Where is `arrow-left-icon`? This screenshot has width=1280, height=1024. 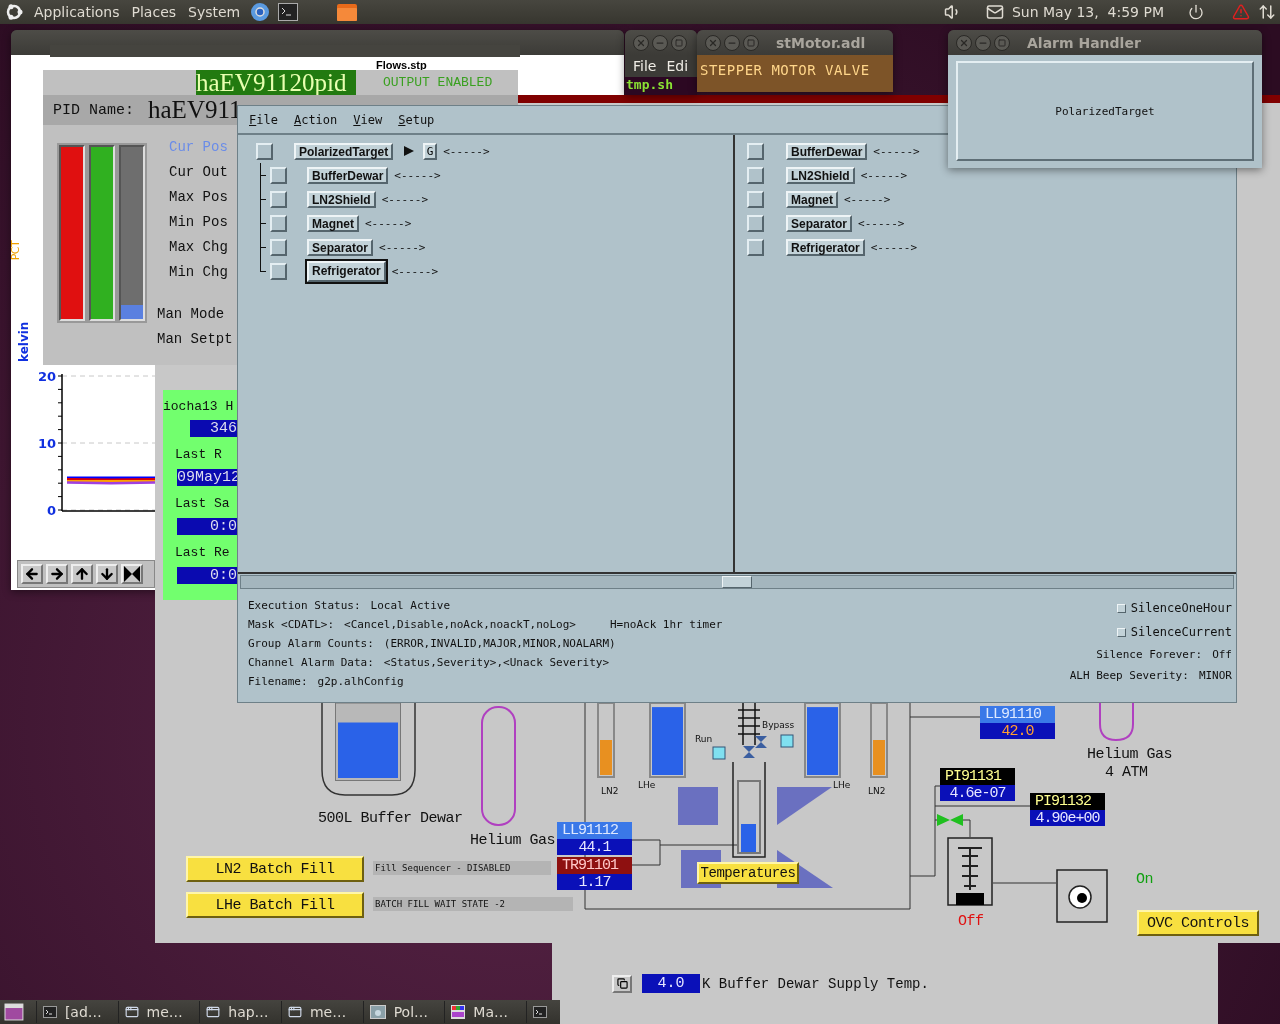 arrow-left-icon is located at coordinates (32, 574).